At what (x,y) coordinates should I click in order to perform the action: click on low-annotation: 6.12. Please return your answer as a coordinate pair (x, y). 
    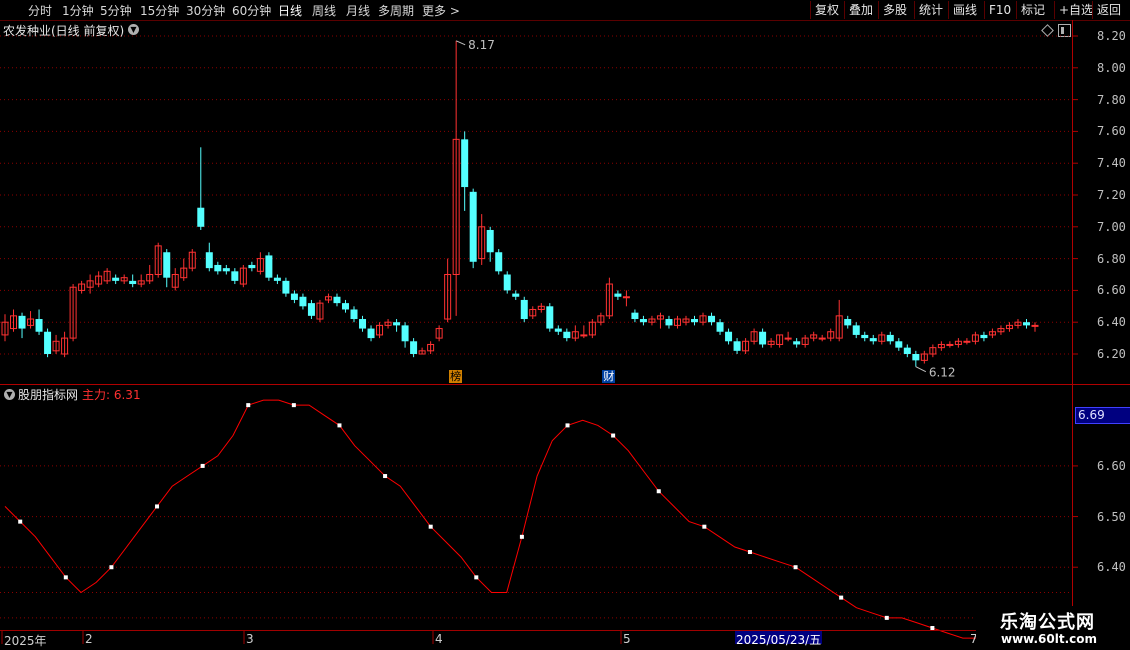
    Looking at the image, I should click on (942, 373).